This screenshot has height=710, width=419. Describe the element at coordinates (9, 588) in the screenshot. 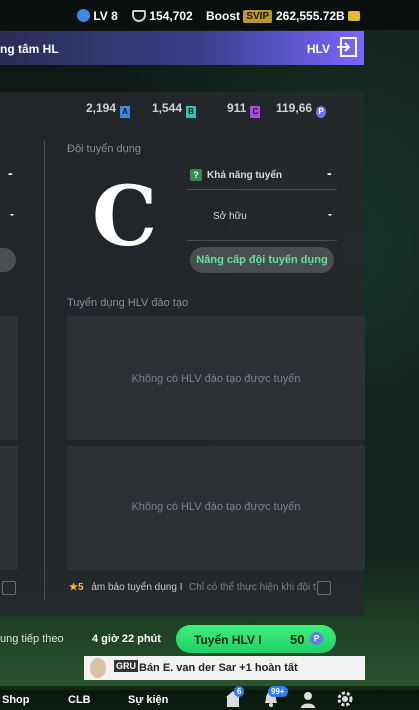

I see `left-checkbox` at that location.